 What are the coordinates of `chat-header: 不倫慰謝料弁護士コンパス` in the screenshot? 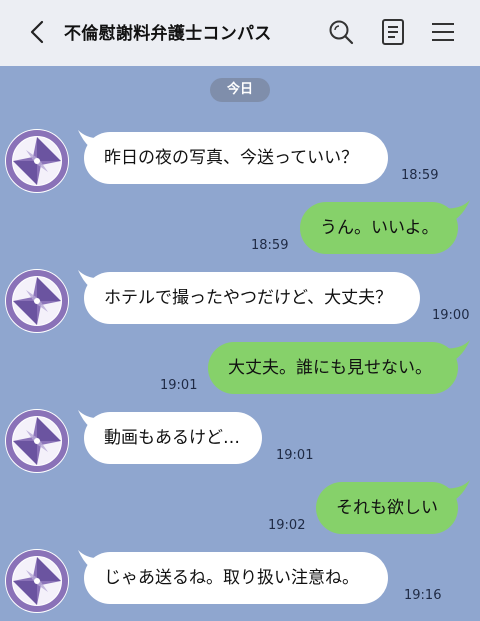 It's located at (240, 33).